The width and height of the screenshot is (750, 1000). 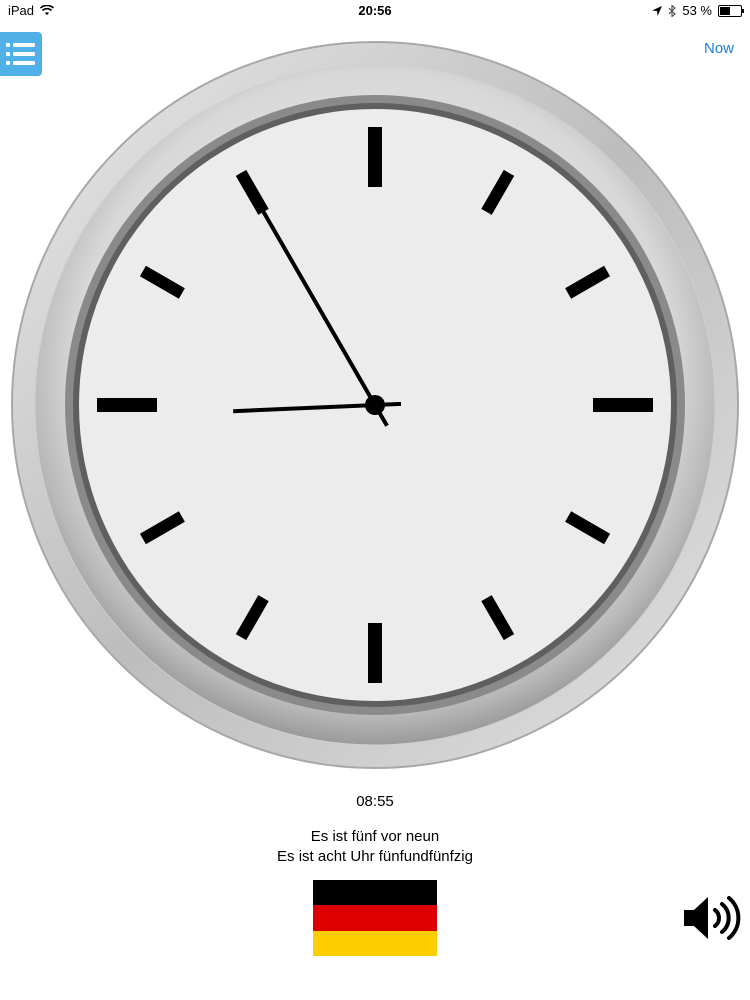 I want to click on battery-tip, so click(x=743, y=10).